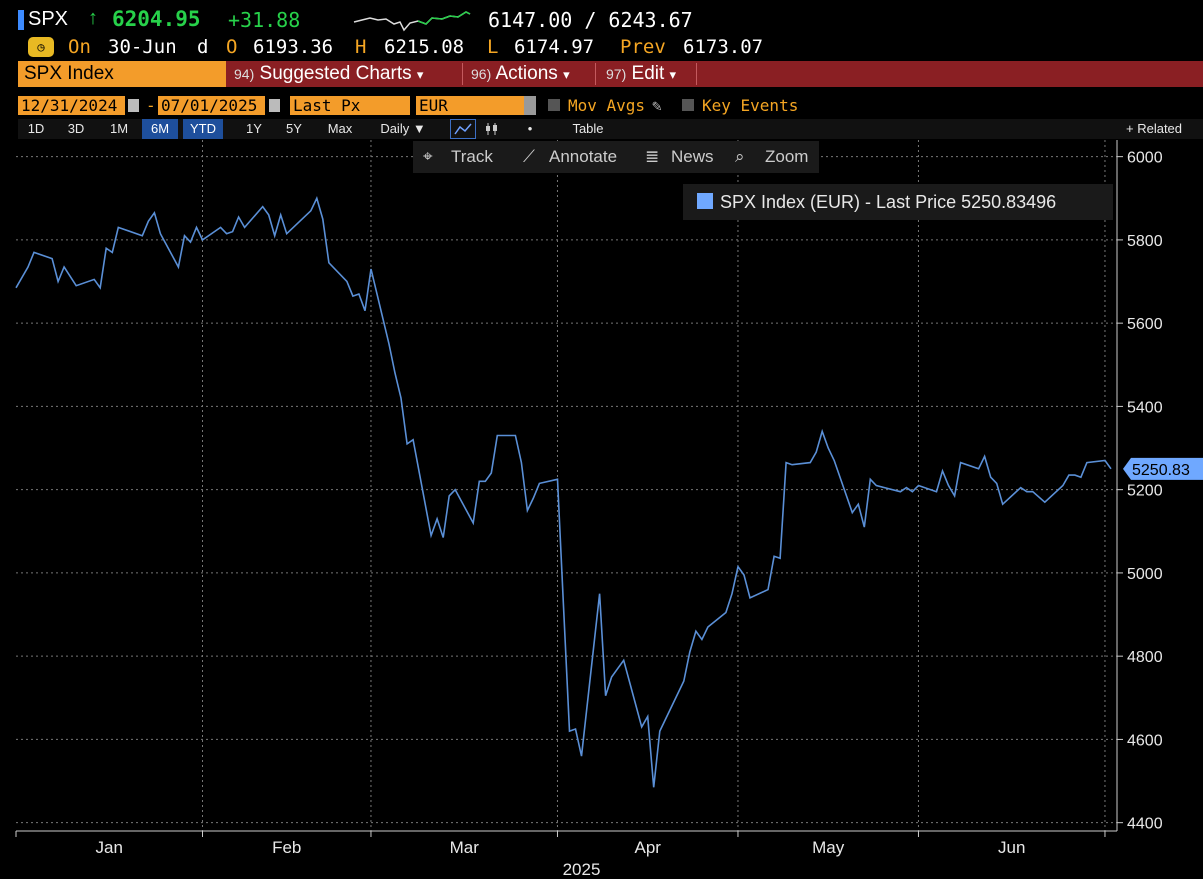 The height and width of the screenshot is (879, 1203). Describe the element at coordinates (723, 47) in the screenshot. I see `prev-value: 6173.07` at that location.